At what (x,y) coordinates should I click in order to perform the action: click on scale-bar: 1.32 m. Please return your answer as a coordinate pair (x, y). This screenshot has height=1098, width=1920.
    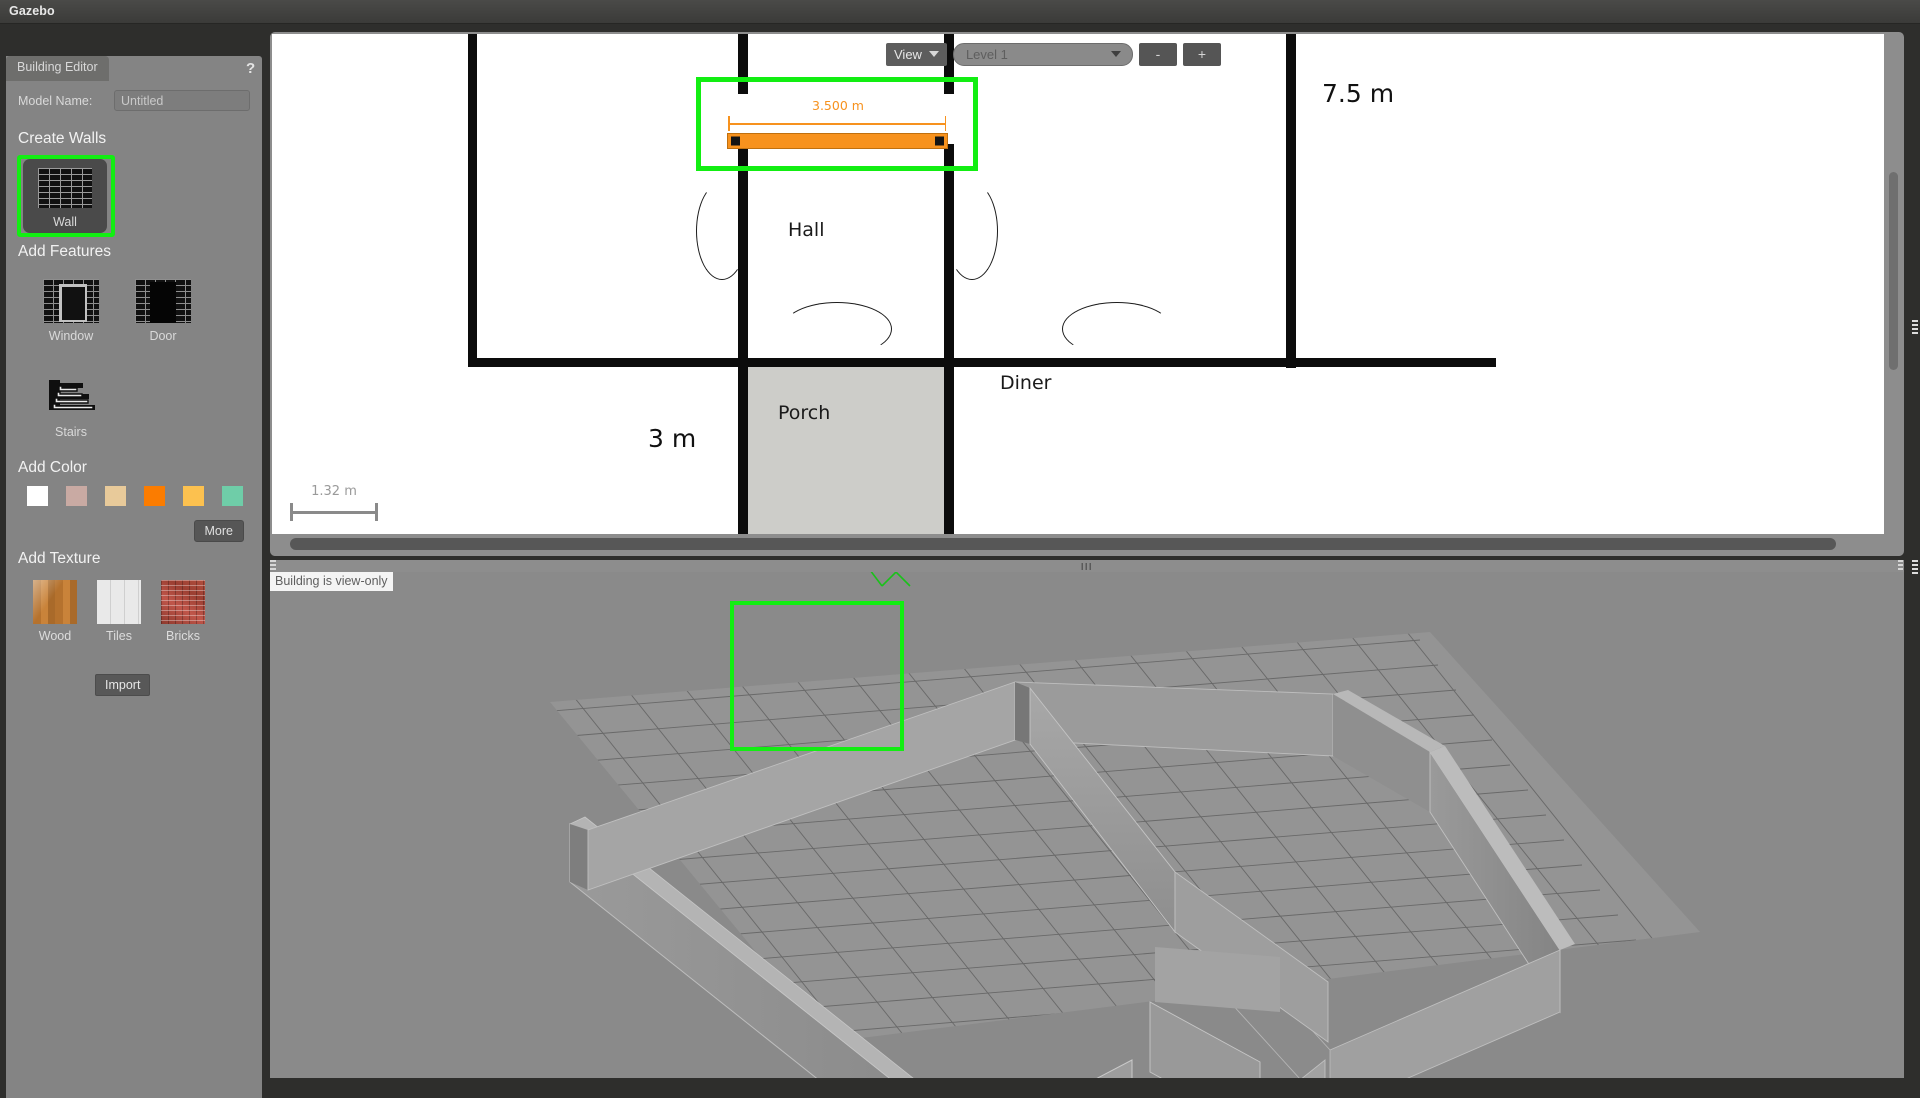
    Looking at the image, I should click on (334, 504).